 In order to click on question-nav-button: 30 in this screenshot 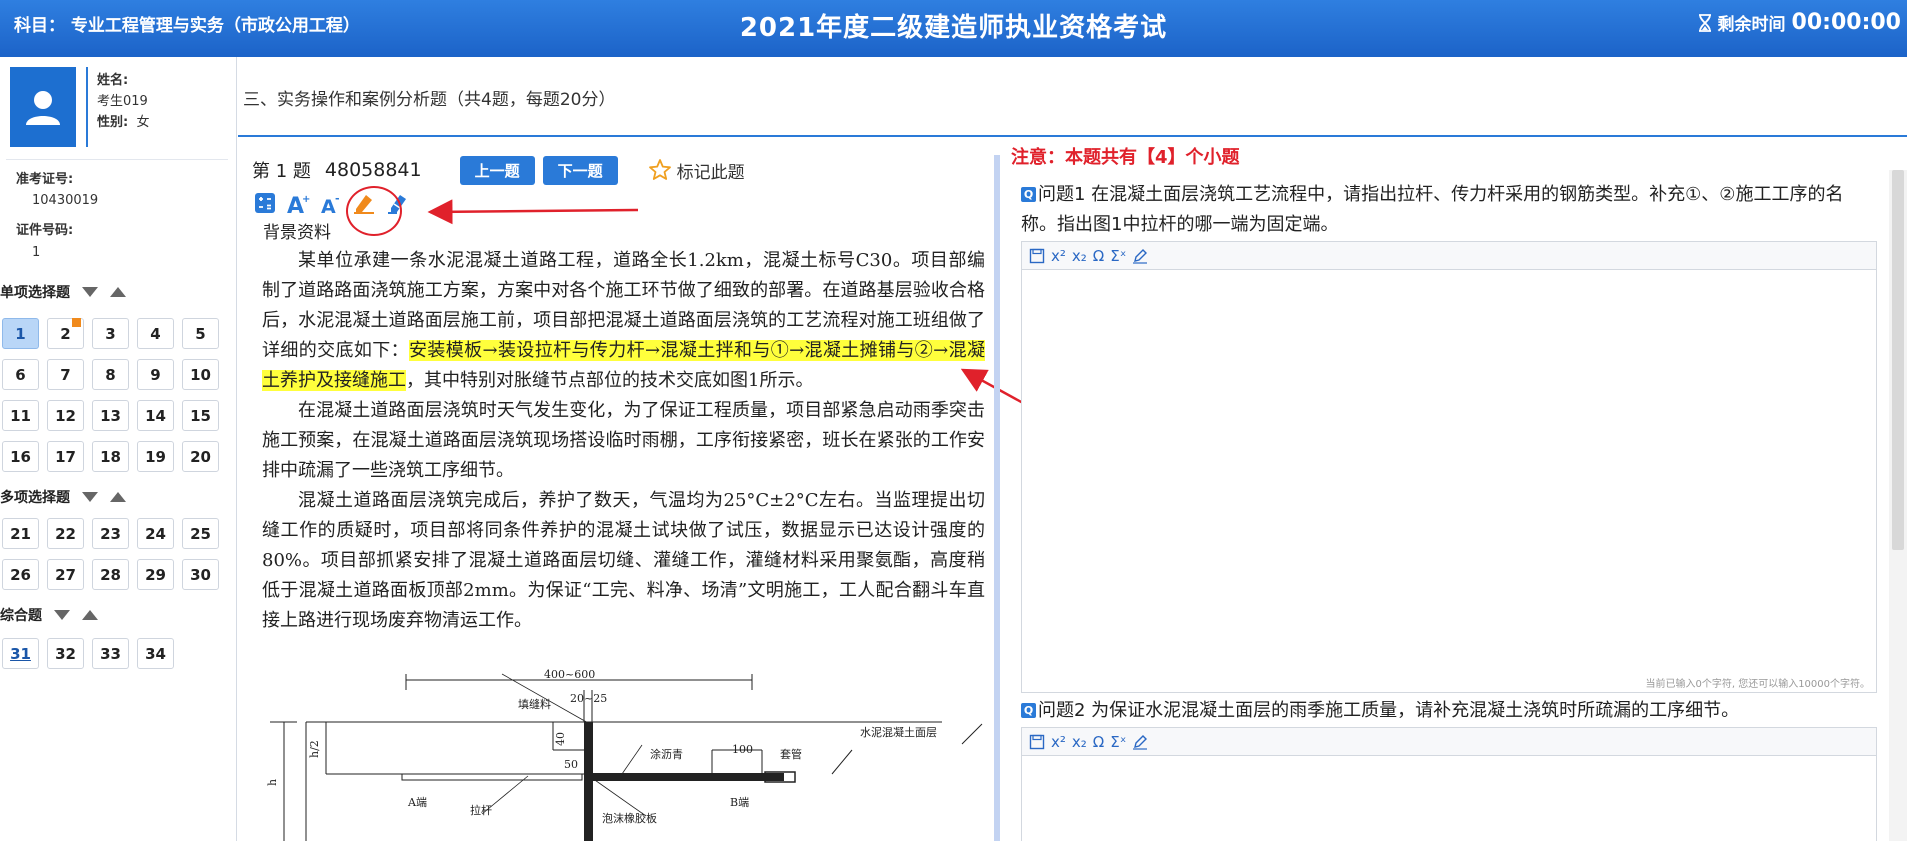, I will do `click(200, 574)`.